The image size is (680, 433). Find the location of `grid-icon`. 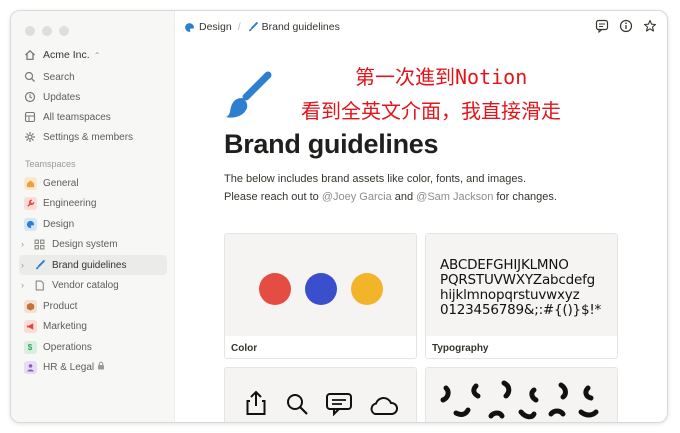

grid-icon is located at coordinates (39, 244).